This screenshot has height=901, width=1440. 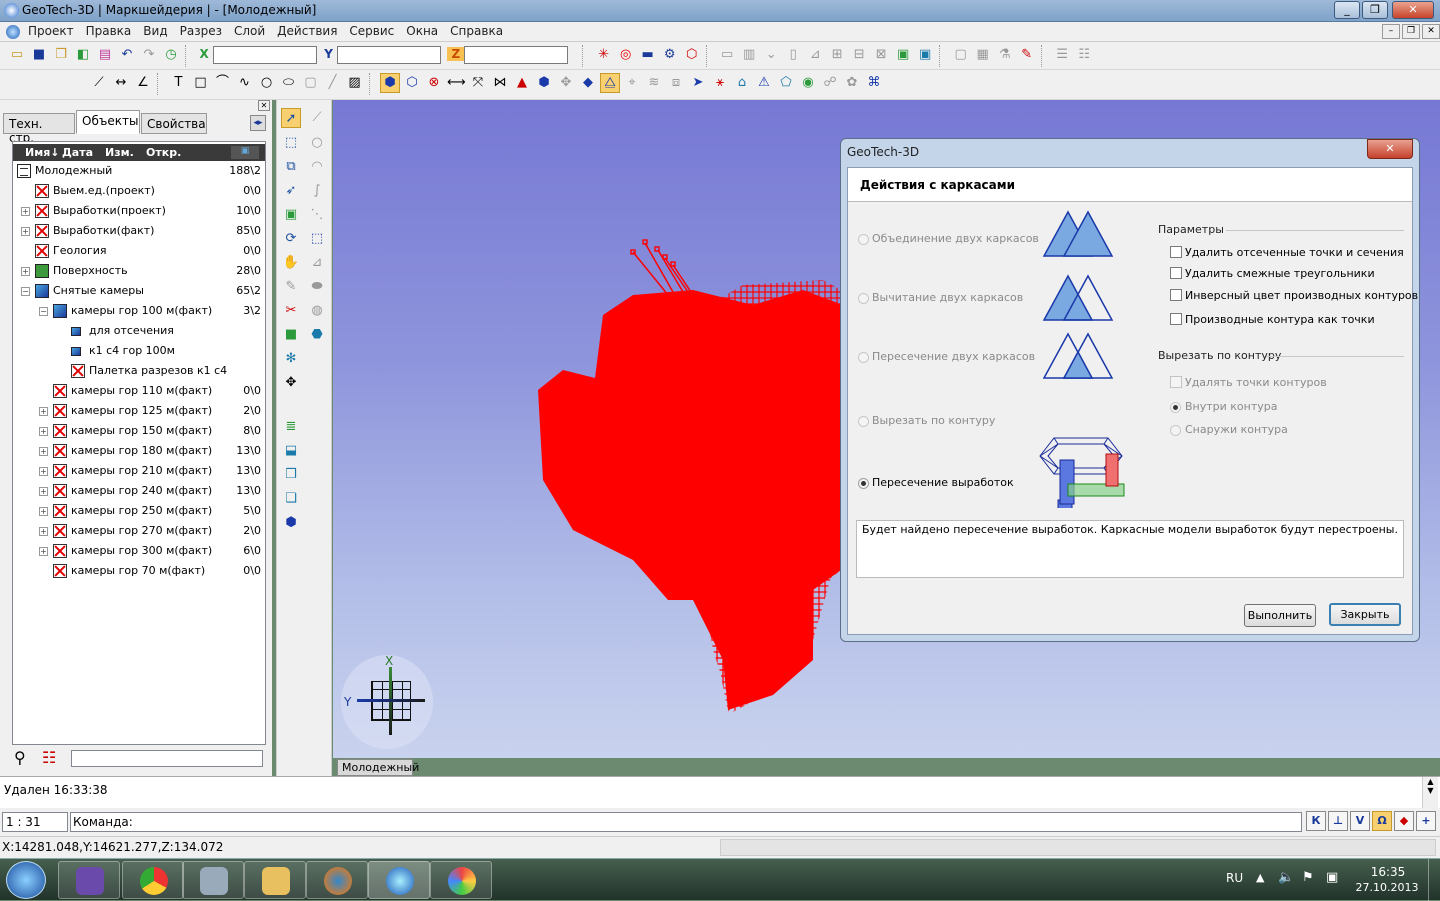 What do you see at coordinates (24, 171) in the screenshot?
I see `project-icon` at bounding box center [24, 171].